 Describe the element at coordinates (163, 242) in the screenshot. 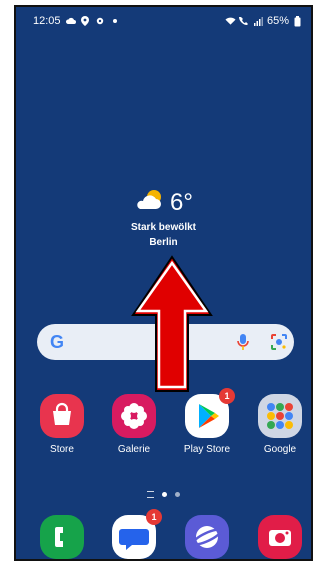

I see `weather-city: Berlin` at that location.